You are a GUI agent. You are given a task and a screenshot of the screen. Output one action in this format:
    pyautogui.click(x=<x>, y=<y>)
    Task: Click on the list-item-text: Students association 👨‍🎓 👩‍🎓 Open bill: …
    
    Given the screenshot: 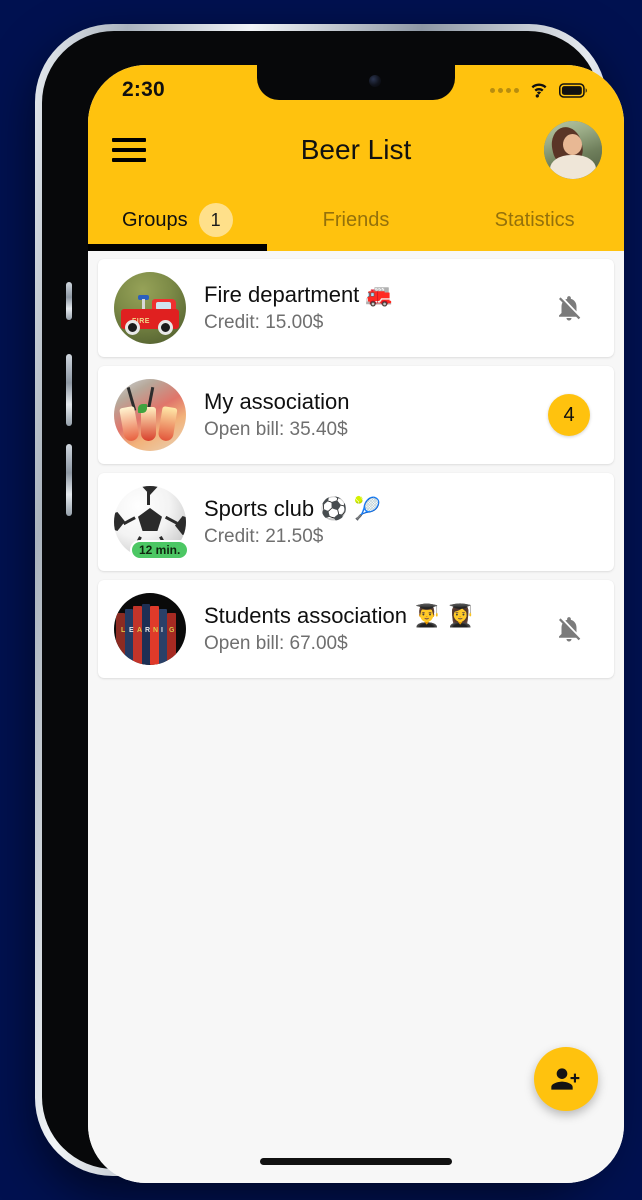 What is the action you would take?
    pyautogui.click(x=375, y=629)
    